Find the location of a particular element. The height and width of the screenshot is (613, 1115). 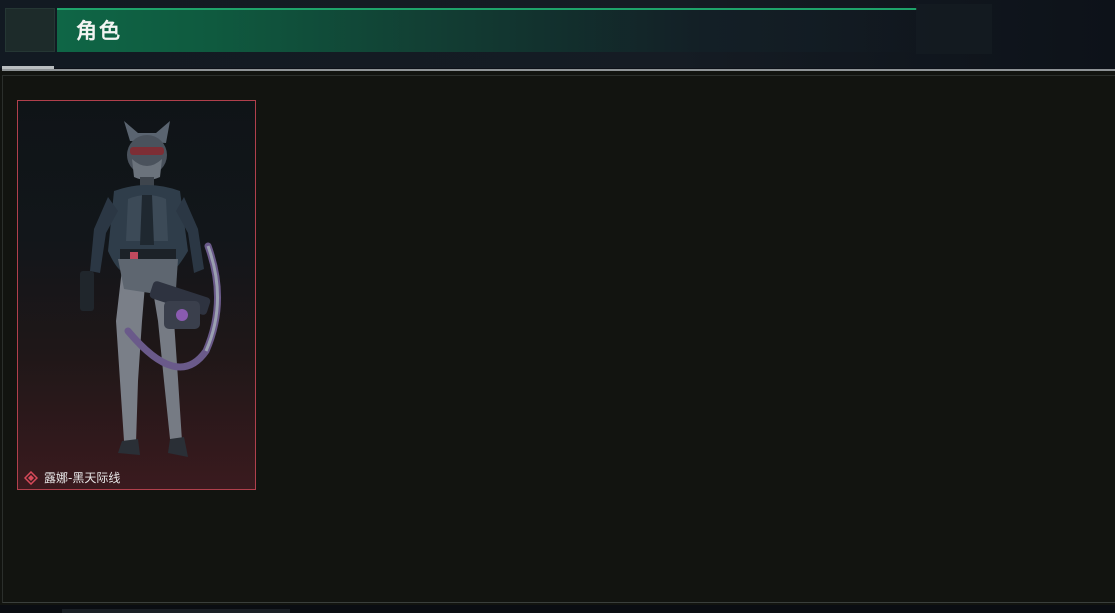

header: 角色 is located at coordinates (557, 34).